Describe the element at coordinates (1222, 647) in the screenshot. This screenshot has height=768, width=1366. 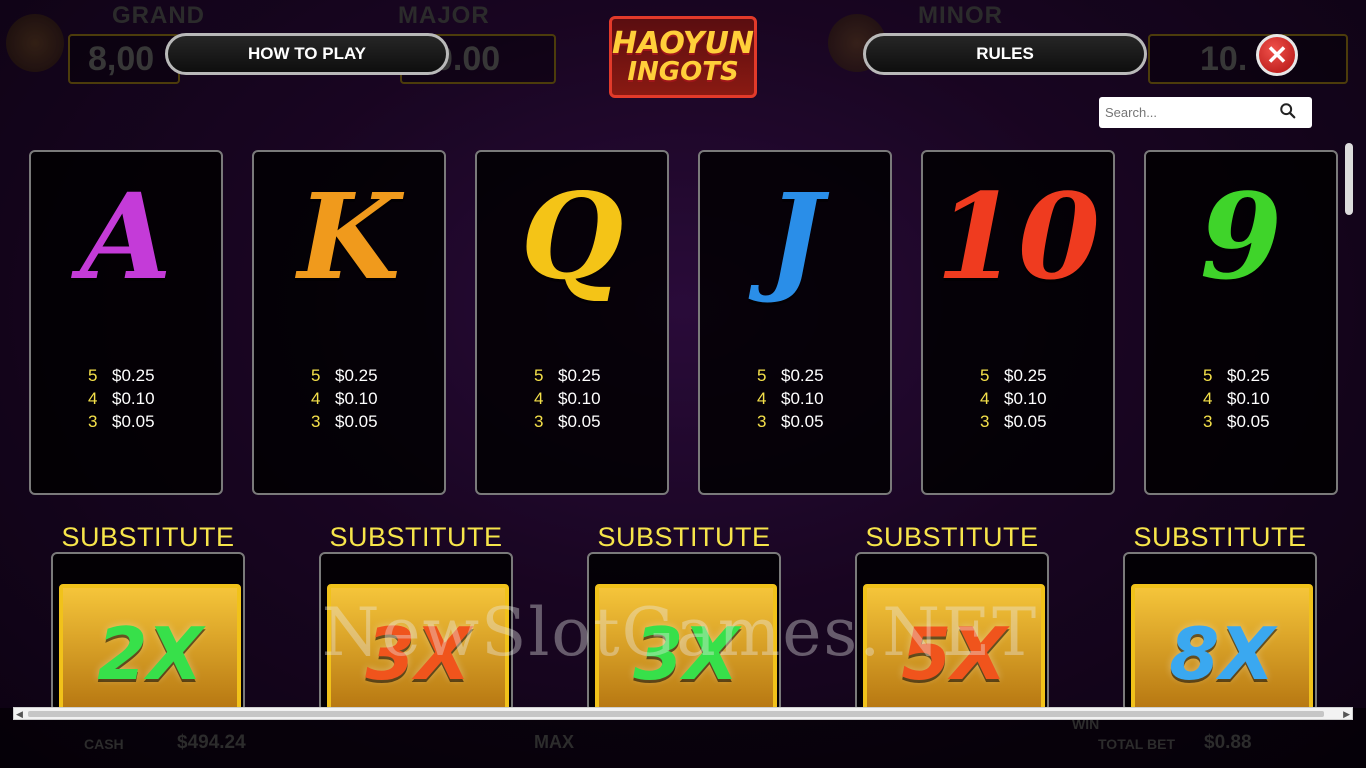
I see `wild-multiplier-symbol: 8X` at that location.